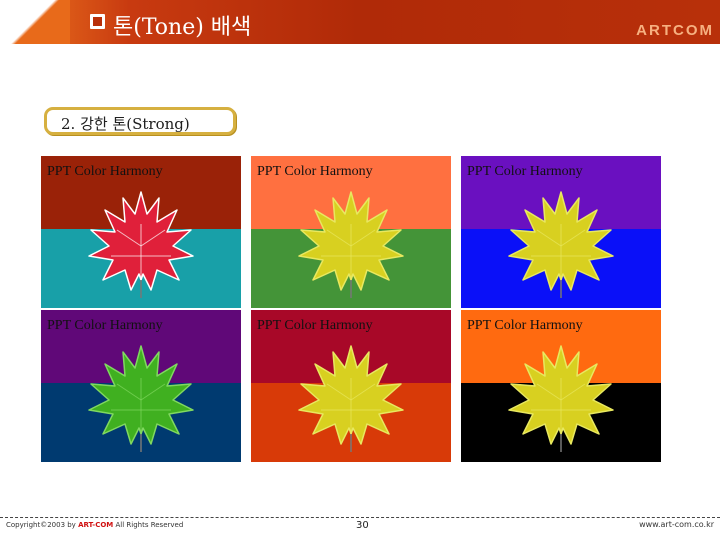  What do you see at coordinates (42, 525) in the screenshot?
I see `copyright-prefix: Copyright©2003 by` at bounding box center [42, 525].